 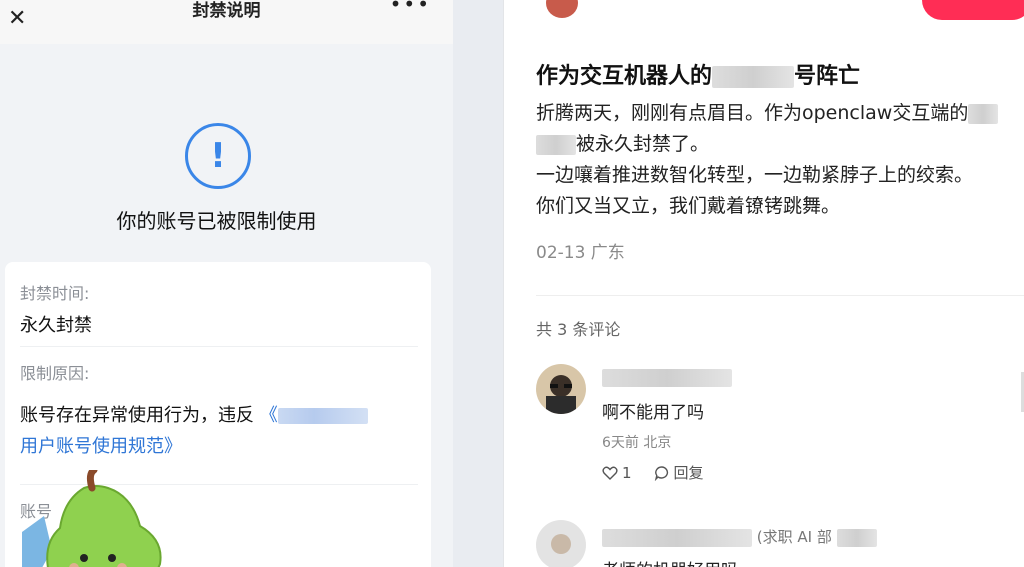 I want to click on ban-time-label: 封禁时间:, so click(x=55, y=293).